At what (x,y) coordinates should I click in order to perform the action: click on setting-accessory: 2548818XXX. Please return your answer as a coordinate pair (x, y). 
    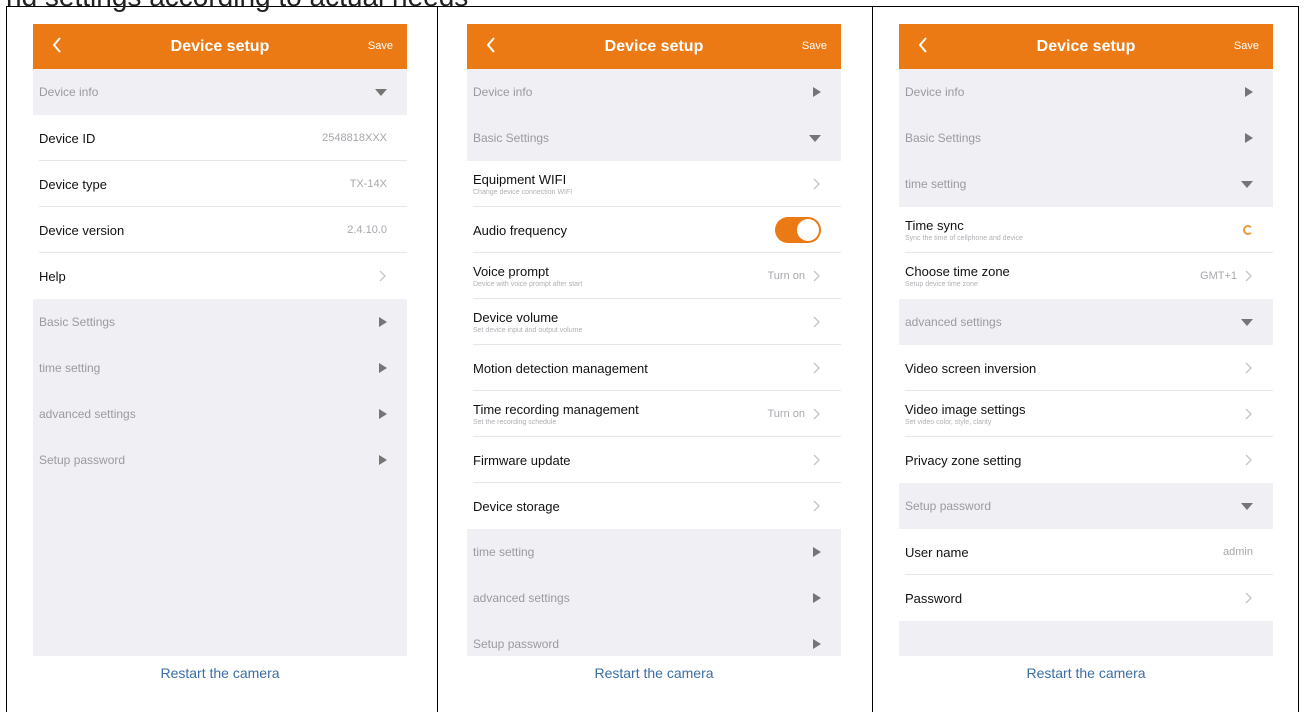
    Looking at the image, I should click on (354, 138).